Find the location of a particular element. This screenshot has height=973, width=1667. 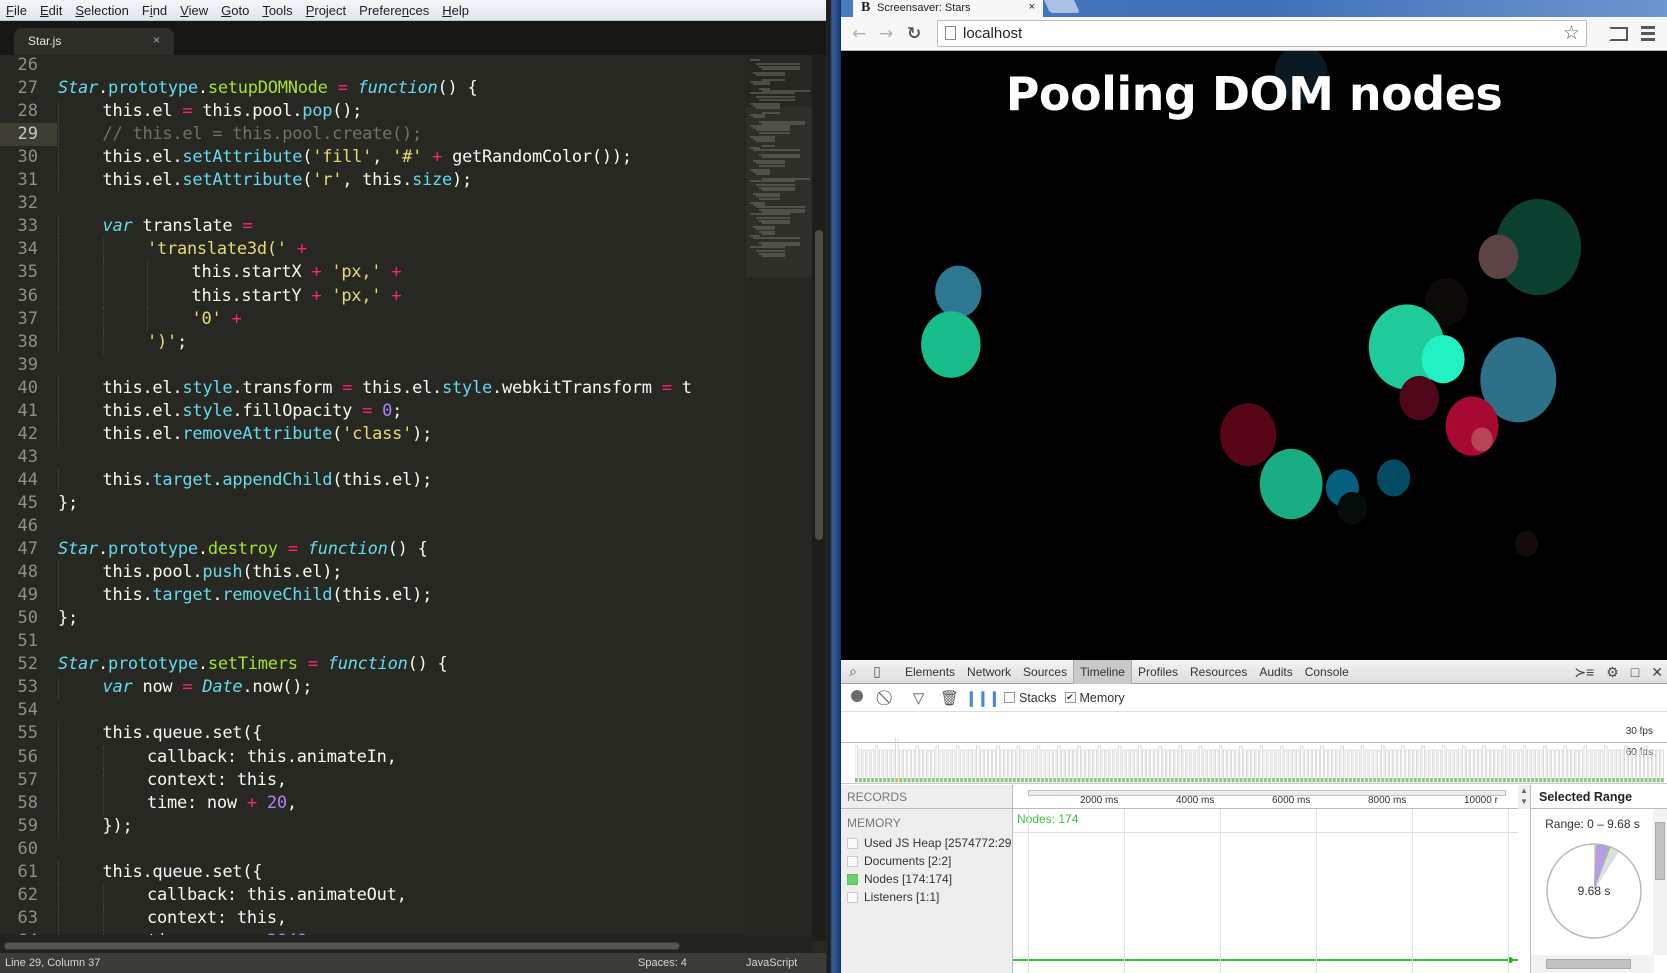

checkbox-stacks: Stacks is located at coordinates (1030, 698).